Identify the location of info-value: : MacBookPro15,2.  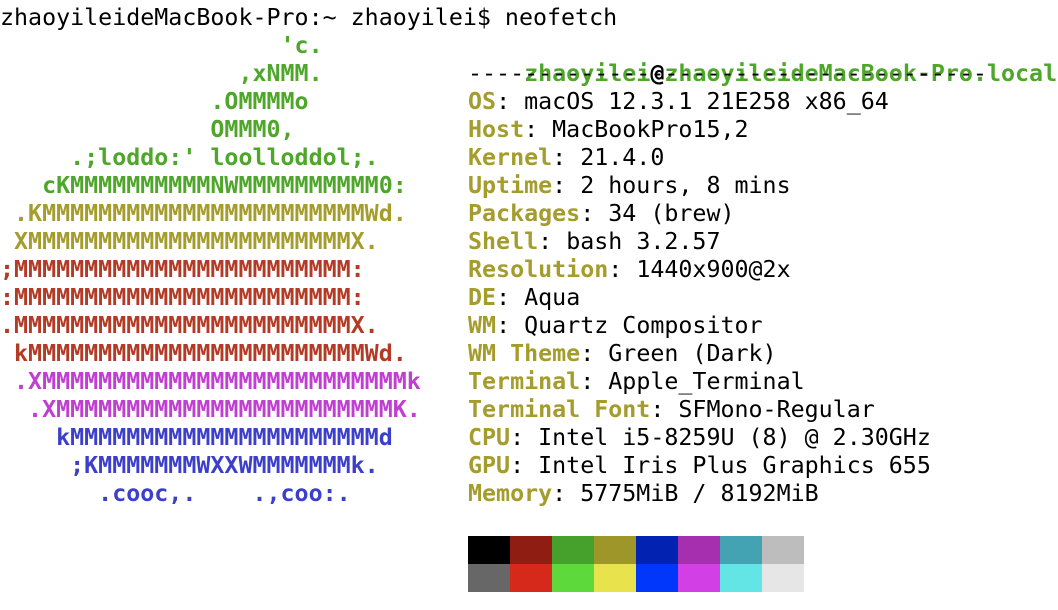
(636, 129).